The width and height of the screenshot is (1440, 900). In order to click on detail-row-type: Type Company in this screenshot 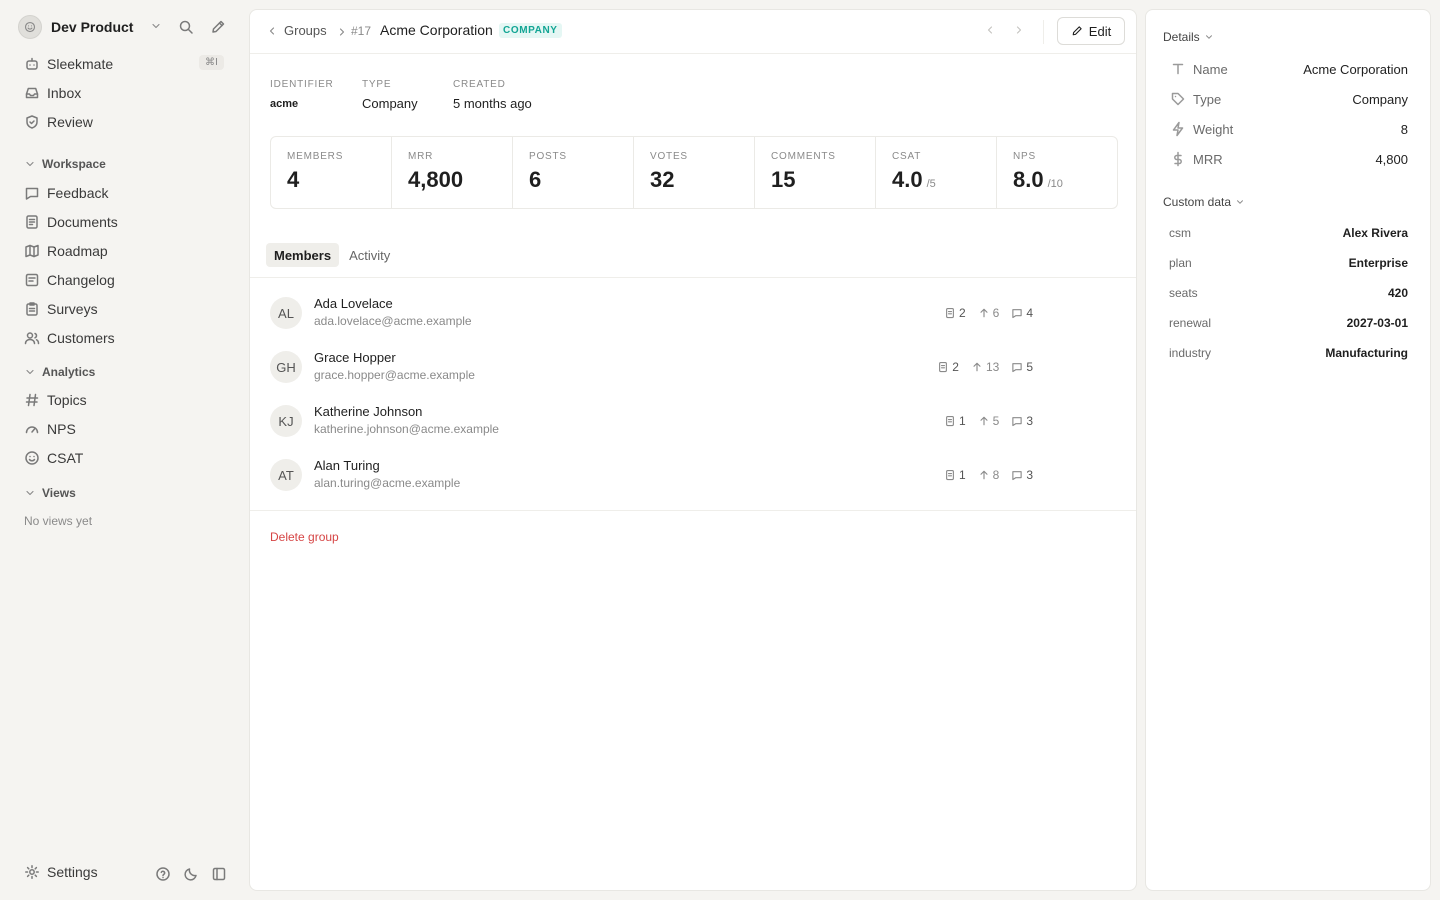, I will do `click(1289, 99)`.